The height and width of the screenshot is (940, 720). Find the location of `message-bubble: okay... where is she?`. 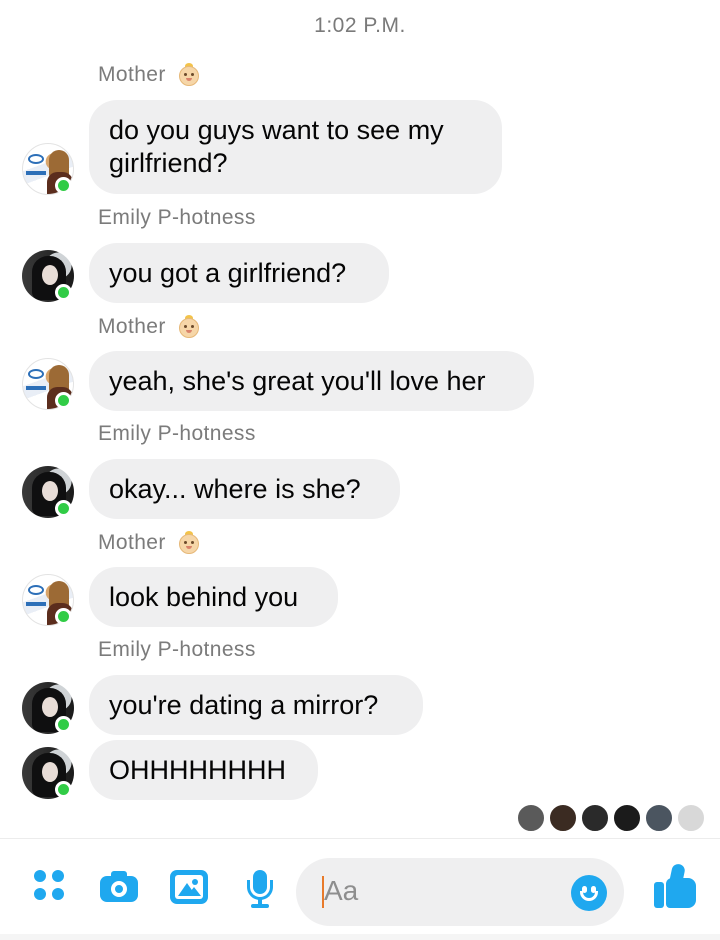

message-bubble: okay... where is she? is located at coordinates (244, 489).